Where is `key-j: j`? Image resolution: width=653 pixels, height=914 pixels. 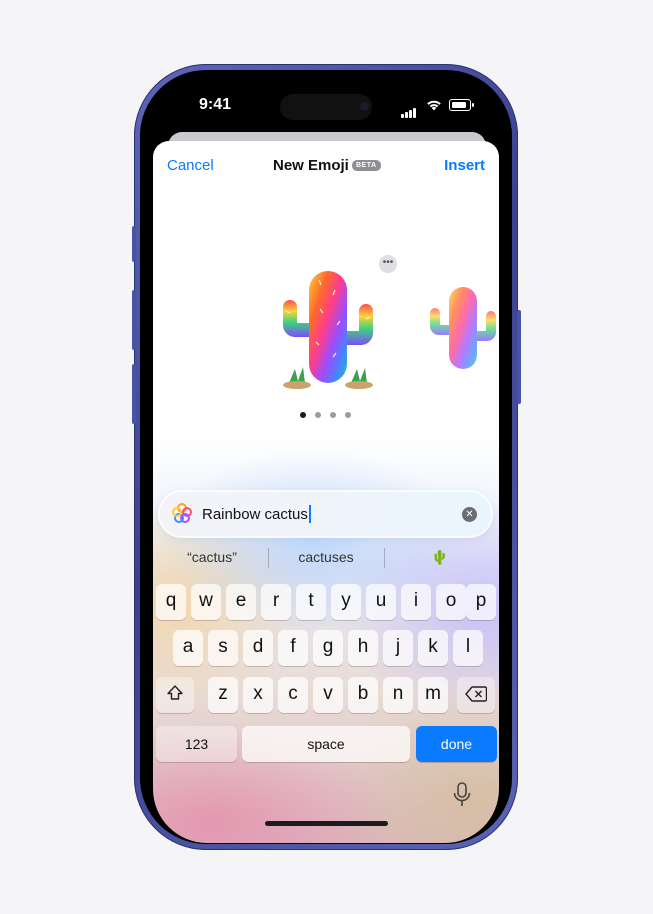 key-j: j is located at coordinates (398, 648).